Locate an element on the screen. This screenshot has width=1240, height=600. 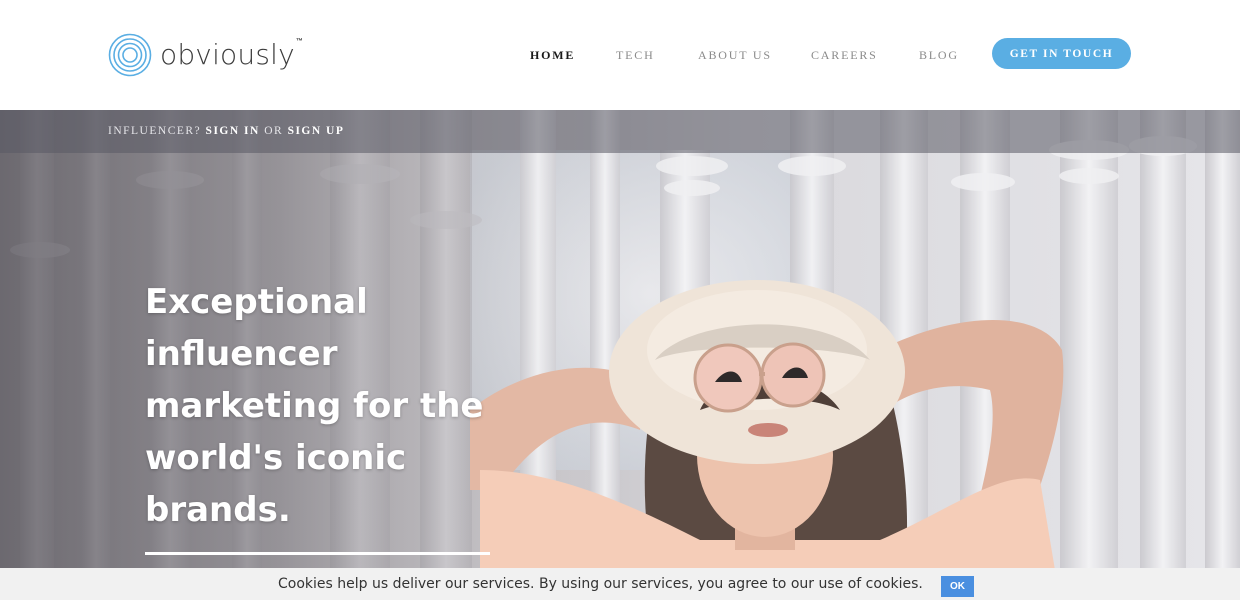
influencer-signin-bar: INFLUENCER? SIGN IN OR SIGN UP is located at coordinates (620, 131).